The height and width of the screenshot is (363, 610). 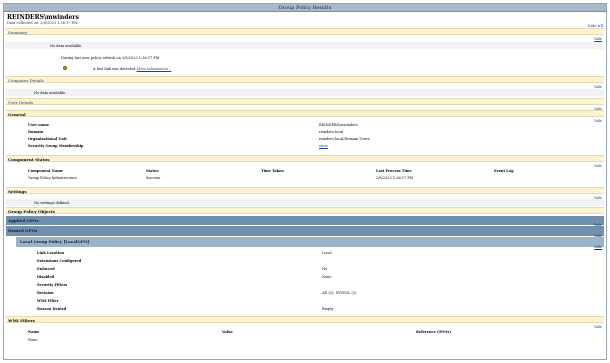 I want to click on column-header: Reference GPO(s), so click(x=434, y=332).